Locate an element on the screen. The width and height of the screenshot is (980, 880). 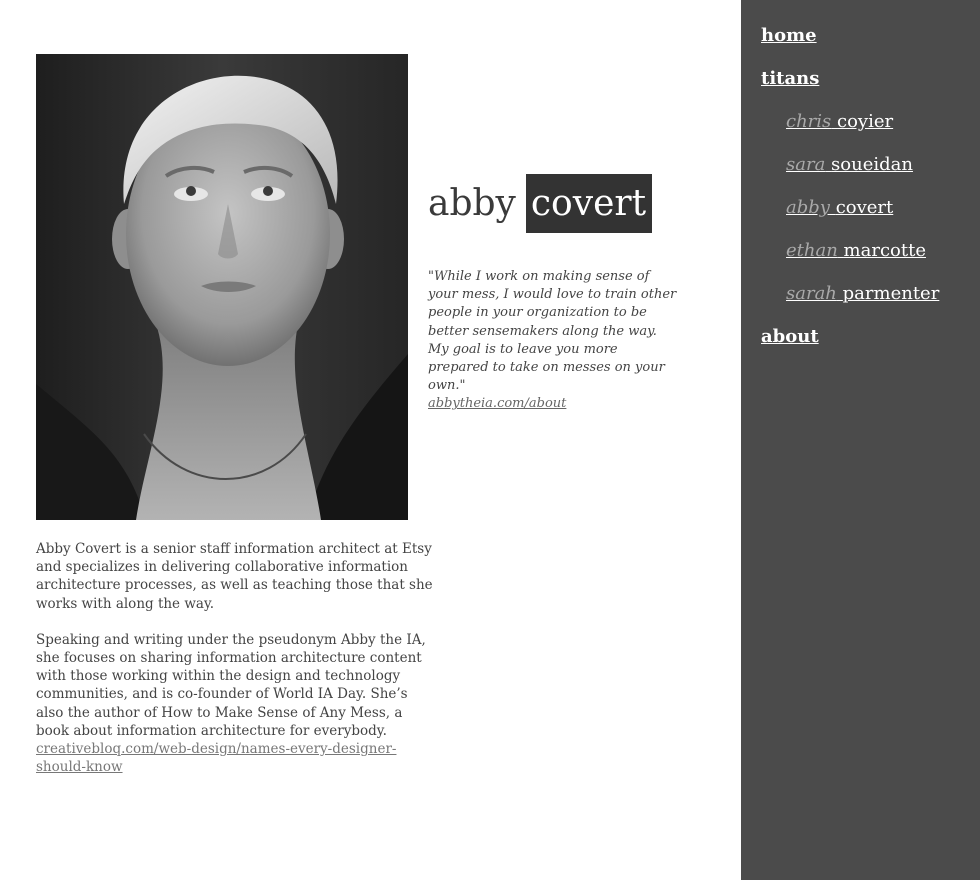
nav-titan-chris-coyier: chris coyier is located at coordinates (839, 122).